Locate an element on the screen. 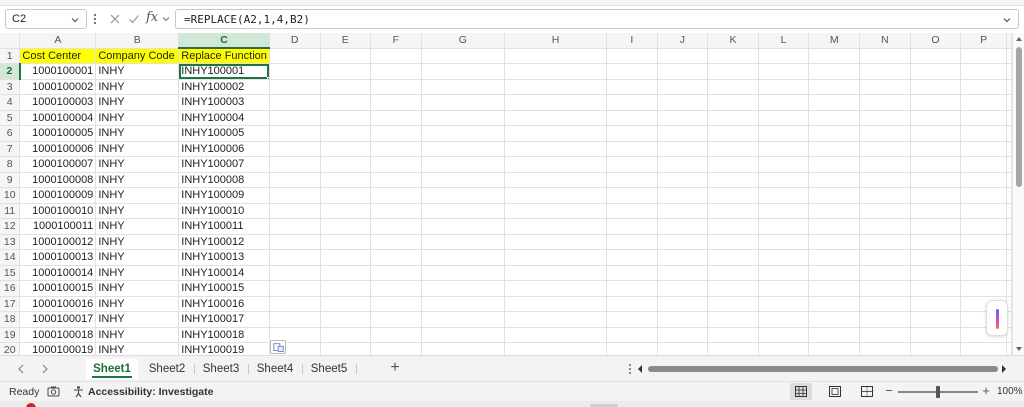  cell-c14: INHY100013 is located at coordinates (224, 257).